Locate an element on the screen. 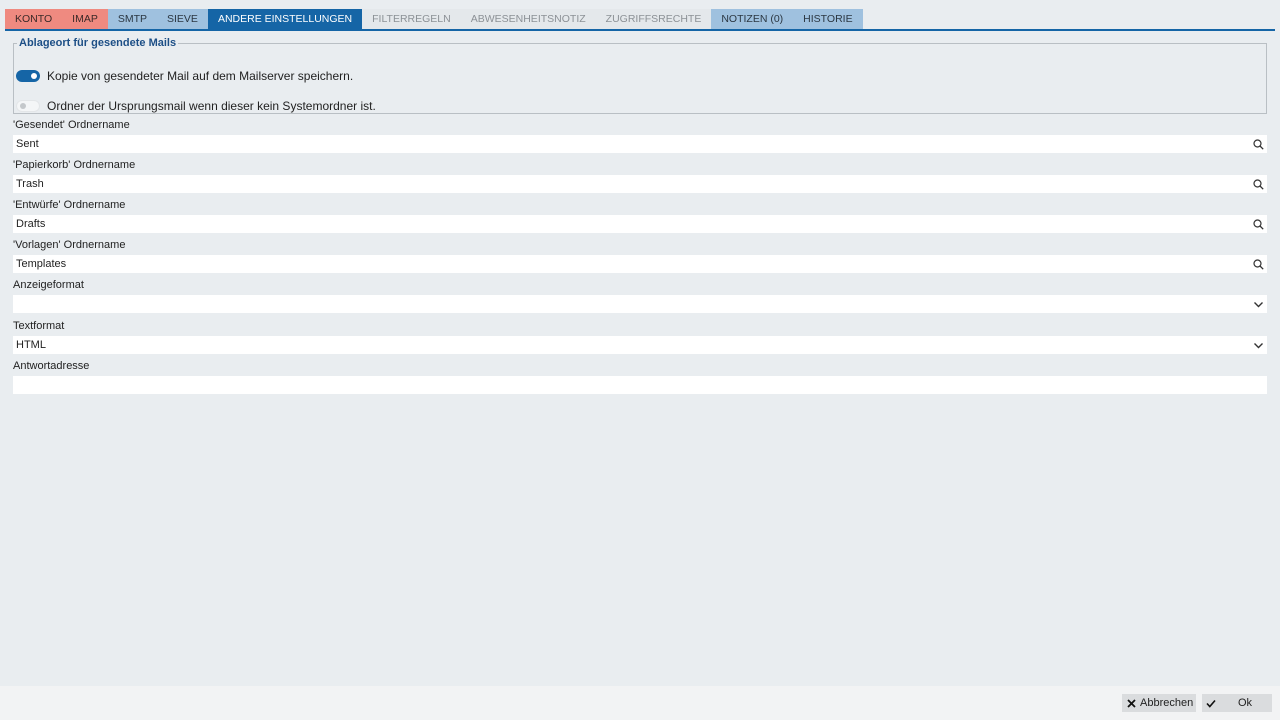  trash-folder-label: 'Papierkorb' Ordnername is located at coordinates (74, 165).